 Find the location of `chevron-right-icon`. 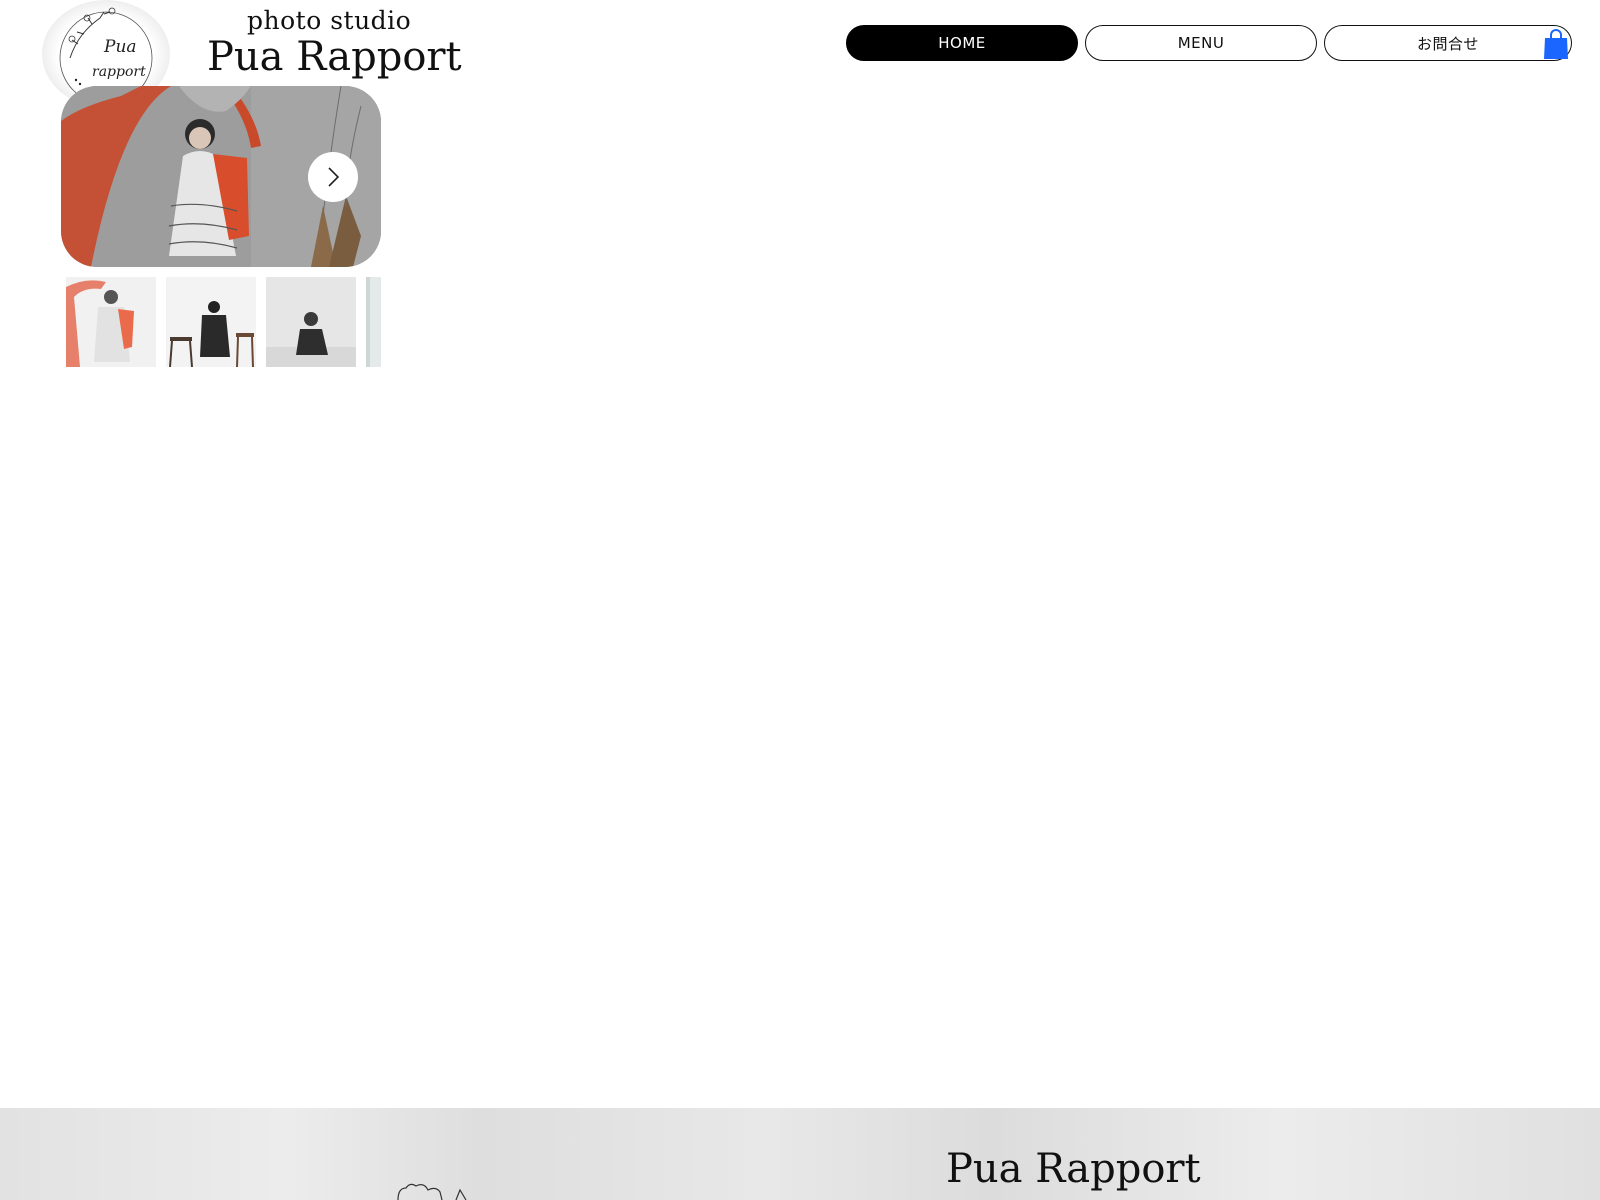

chevron-right-icon is located at coordinates (334, 177).